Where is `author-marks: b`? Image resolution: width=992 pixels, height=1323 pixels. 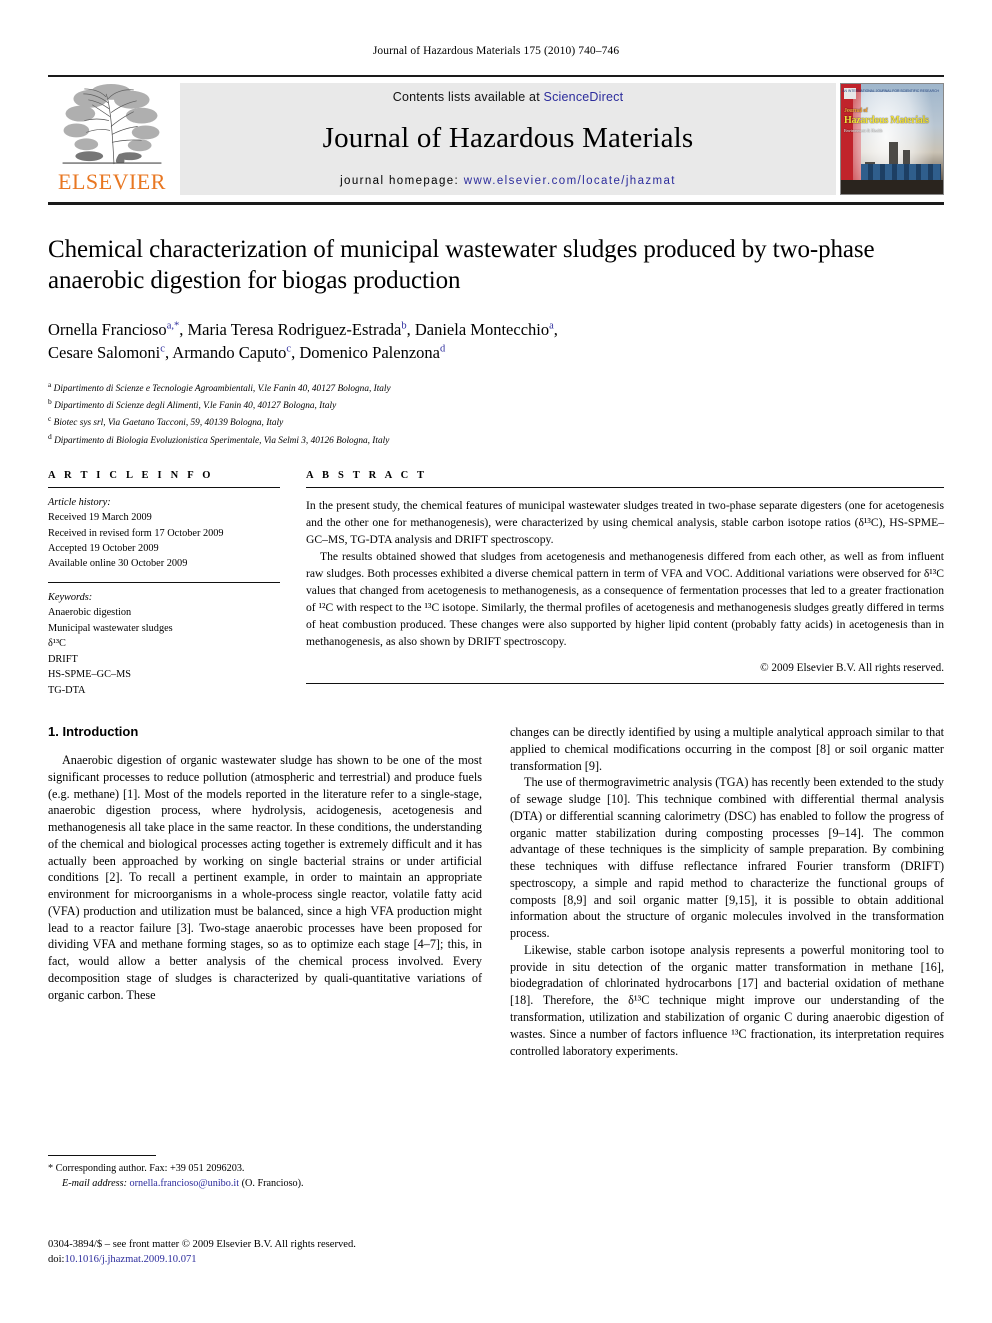 author-marks: b is located at coordinates (404, 326).